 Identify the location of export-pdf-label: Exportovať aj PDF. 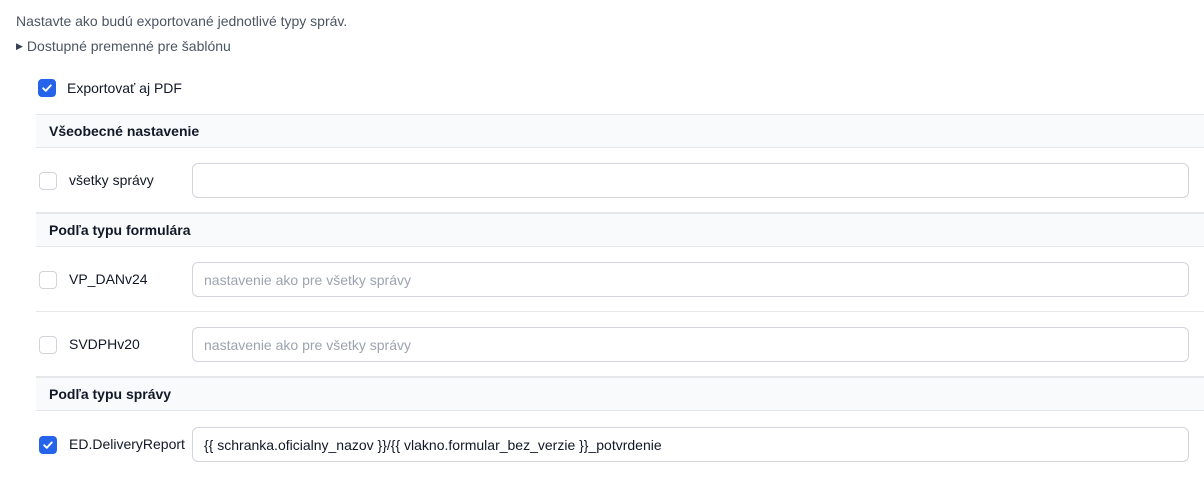
(124, 88).